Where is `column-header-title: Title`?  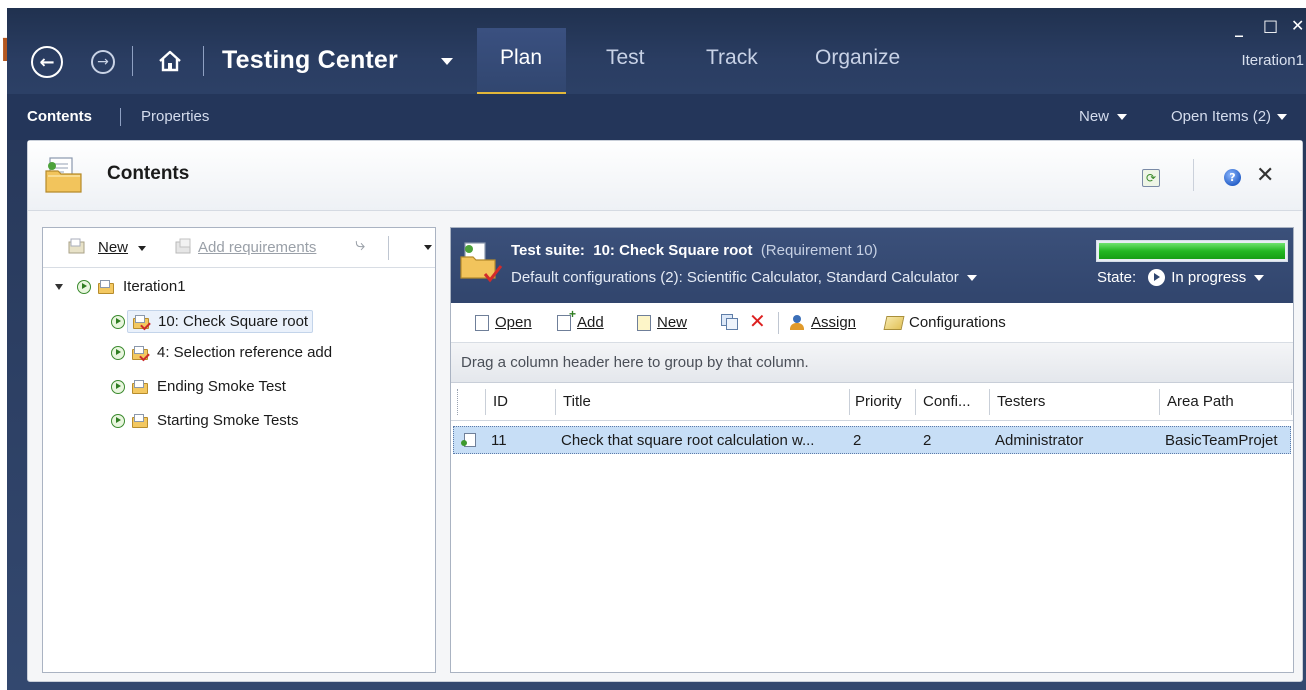
column-header-title: Title is located at coordinates (577, 401).